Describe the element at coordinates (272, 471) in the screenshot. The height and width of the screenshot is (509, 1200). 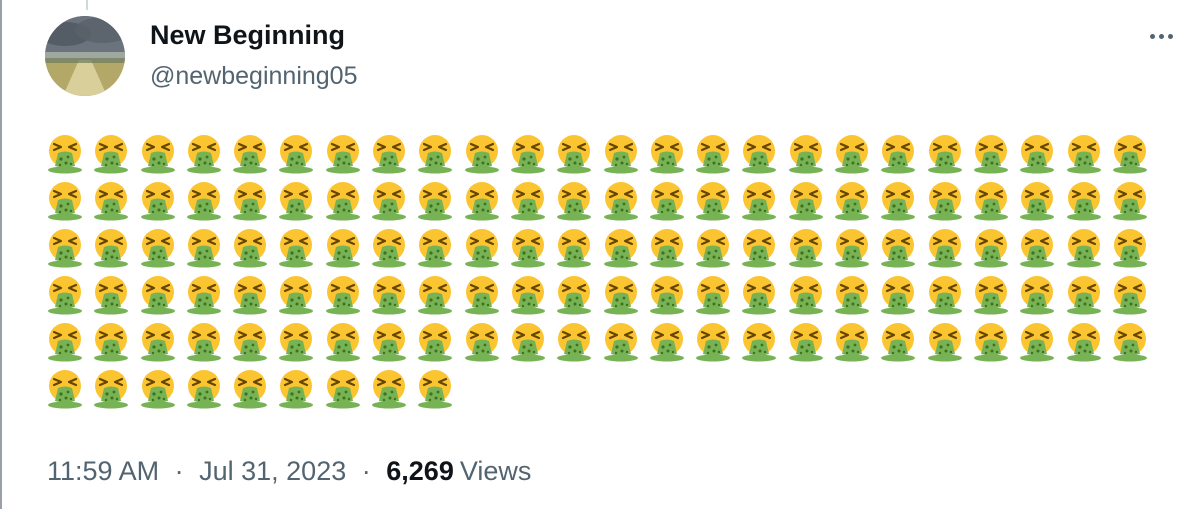
I see `tweet-date: Jul 31, 2023` at that location.